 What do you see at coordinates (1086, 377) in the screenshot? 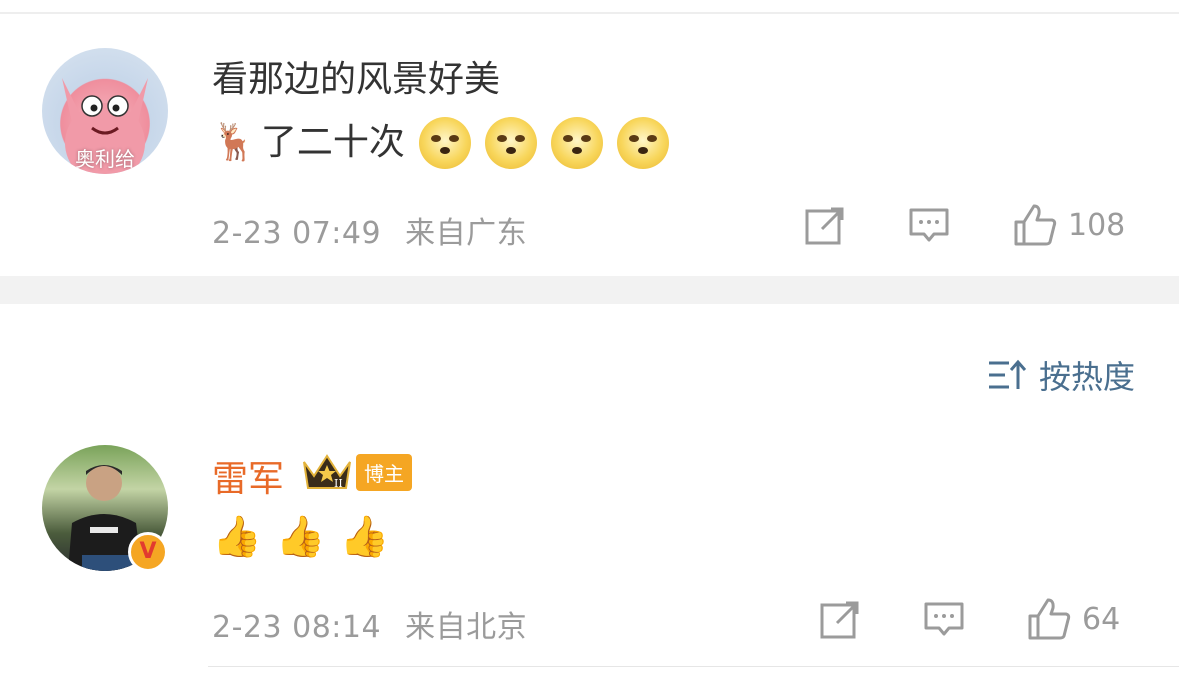
I see `sort-label: 按热度` at bounding box center [1086, 377].